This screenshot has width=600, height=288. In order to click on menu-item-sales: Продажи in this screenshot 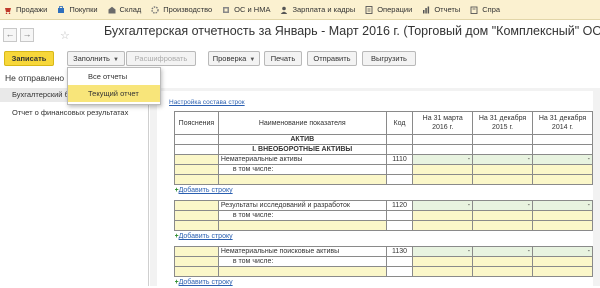, I will do `click(25, 9)`.